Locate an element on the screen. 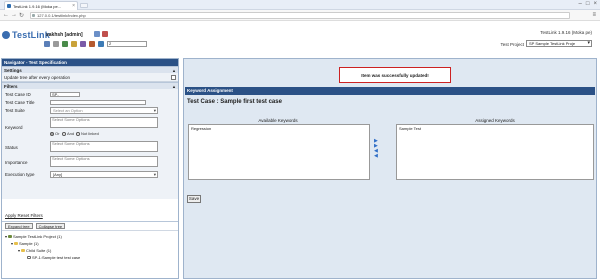  project-icon is located at coordinates (10, 236).